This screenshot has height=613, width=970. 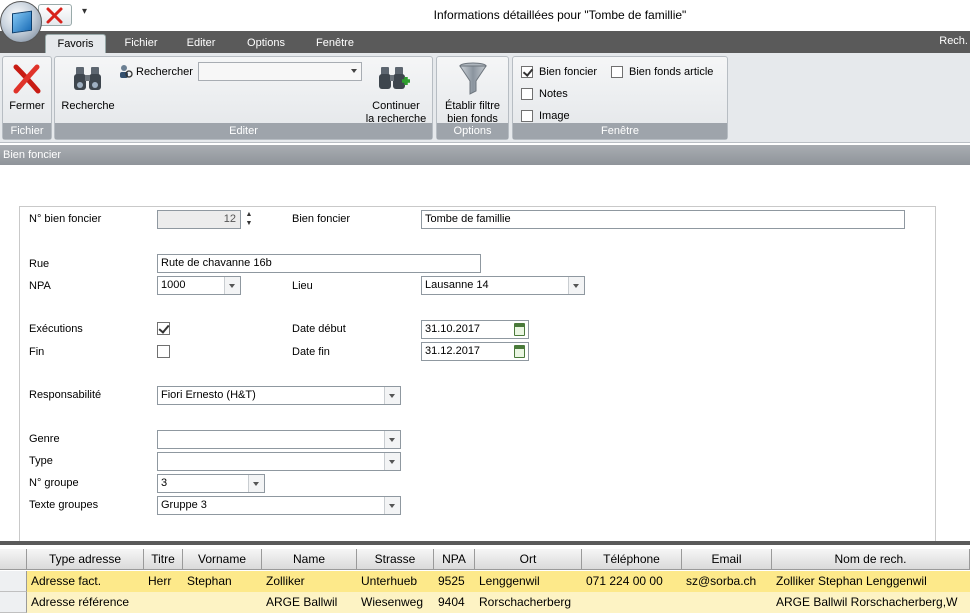 I want to click on bien-foncier-label: Bien foncier, so click(x=321, y=219).